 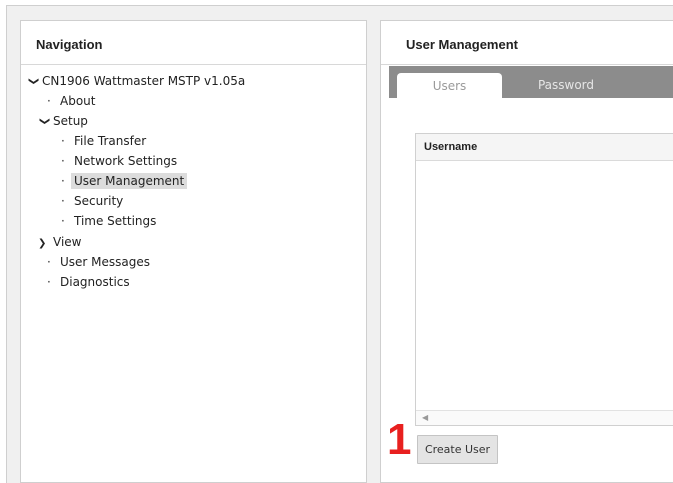 I want to click on tree-item-user-messages: · User Messages, so click(x=100, y=262).